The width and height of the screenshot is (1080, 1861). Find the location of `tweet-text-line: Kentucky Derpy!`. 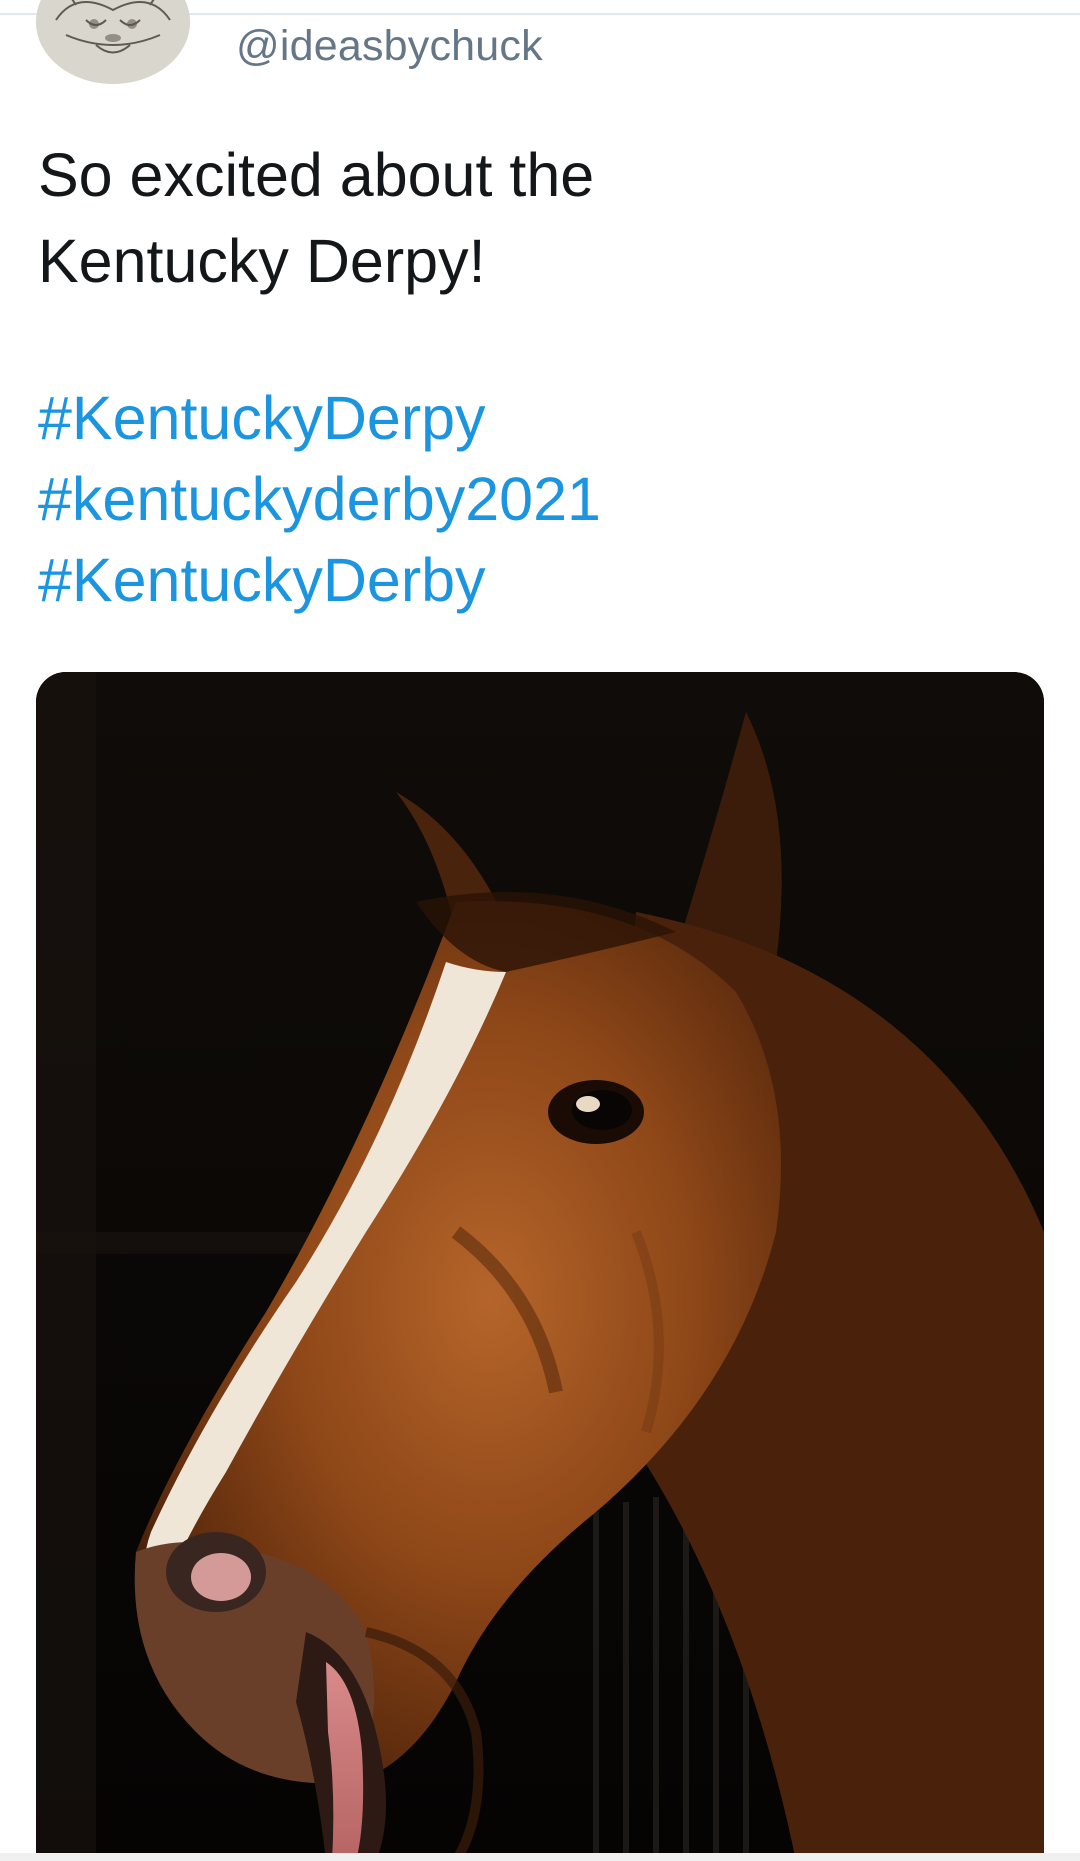

tweet-text-line: Kentucky Derpy! is located at coordinates (262, 261).